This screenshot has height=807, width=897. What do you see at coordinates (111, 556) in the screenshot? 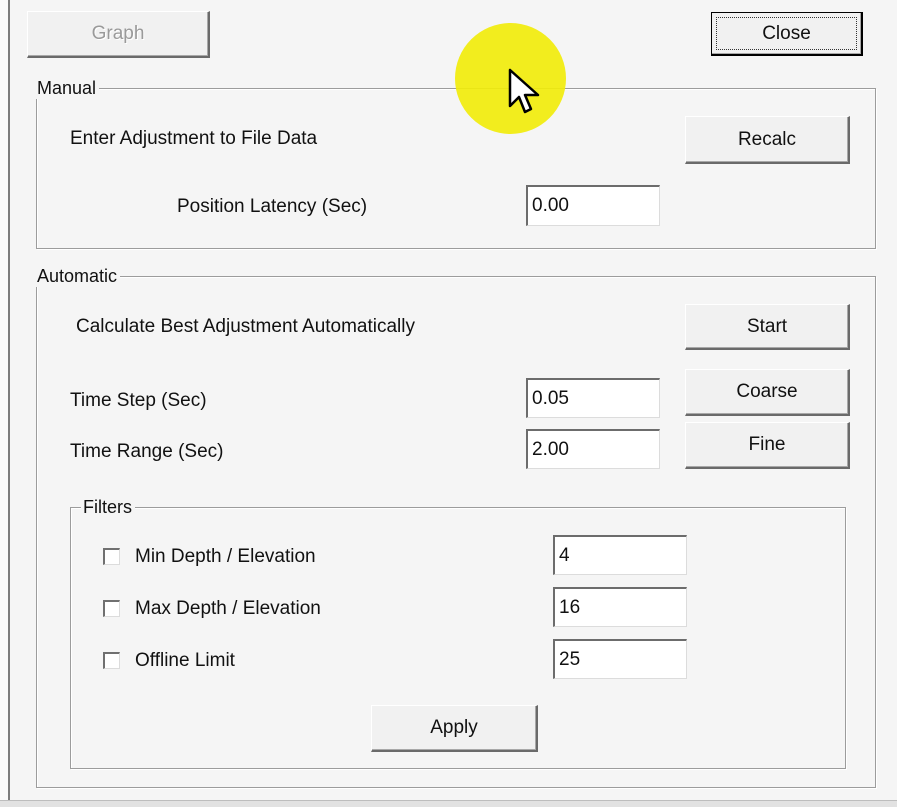
I see `min-depth-checkbox` at bounding box center [111, 556].